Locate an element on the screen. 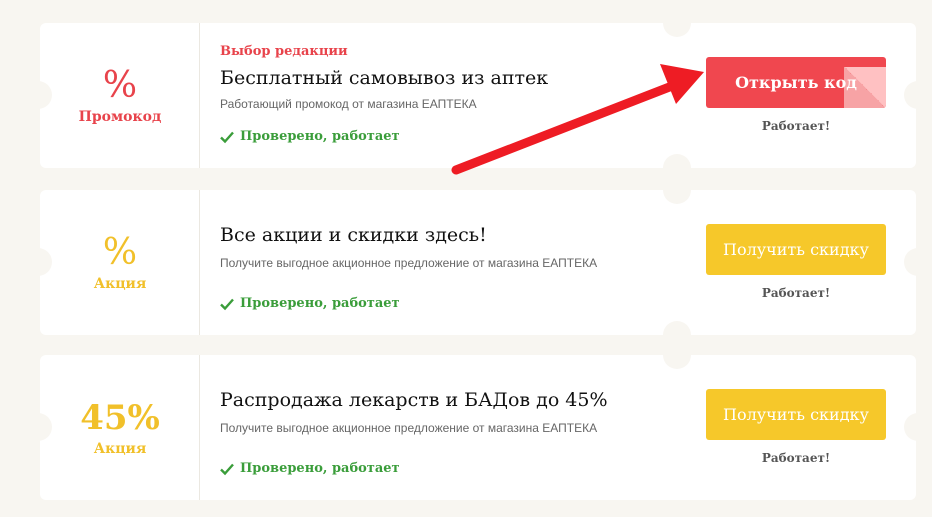  coupon-kind: Промокод is located at coordinates (120, 116).